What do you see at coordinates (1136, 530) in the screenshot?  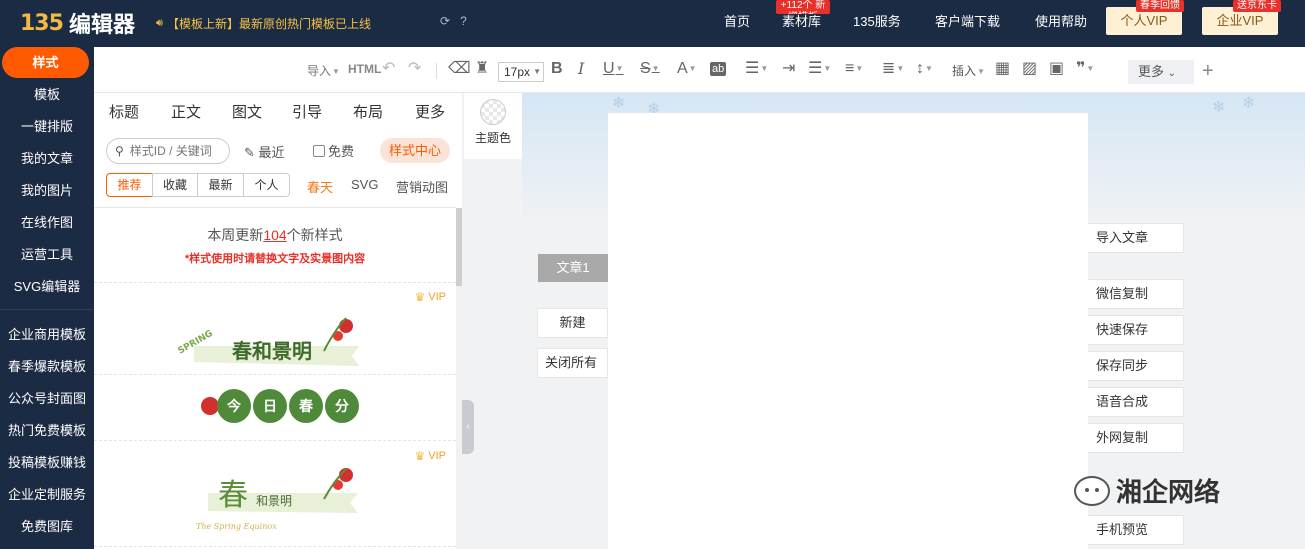 I see `mobile-preview-button: 手机预览` at bounding box center [1136, 530].